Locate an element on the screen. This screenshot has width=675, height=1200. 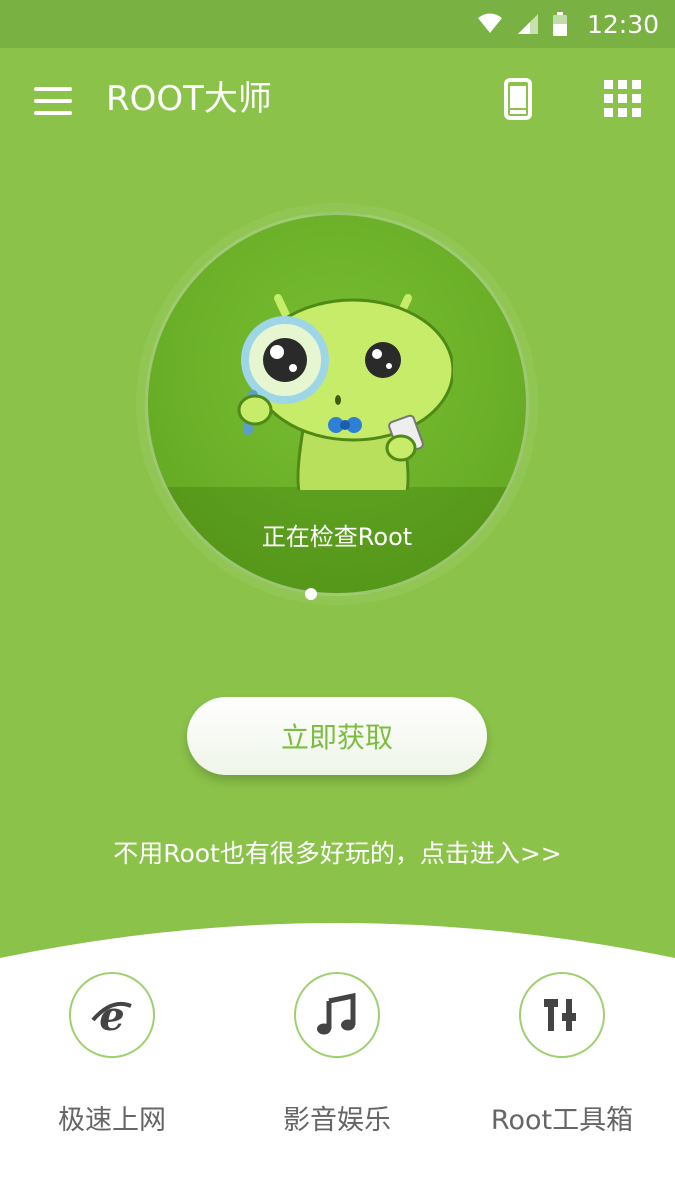
menu-icon is located at coordinates (53, 101).